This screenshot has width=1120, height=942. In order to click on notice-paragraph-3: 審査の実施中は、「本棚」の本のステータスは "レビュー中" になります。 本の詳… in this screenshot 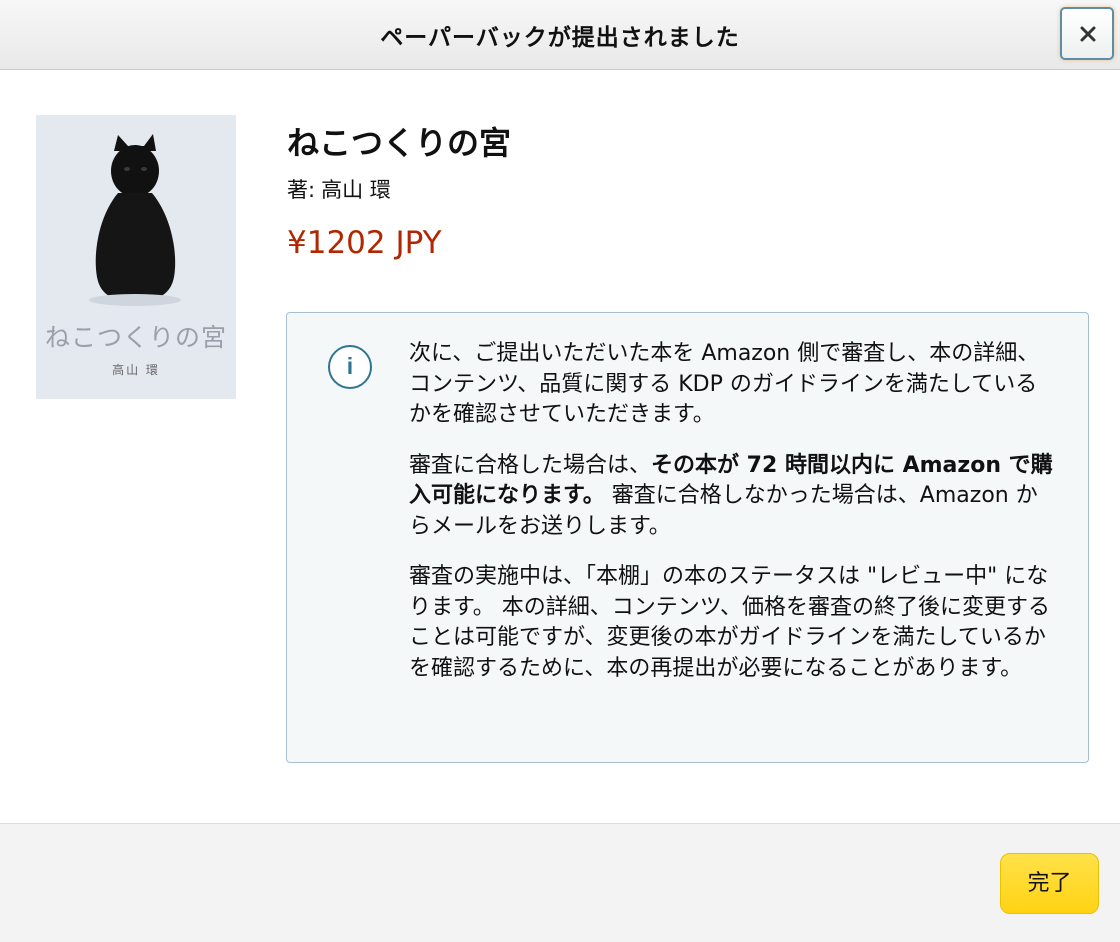, I will do `click(730, 622)`.